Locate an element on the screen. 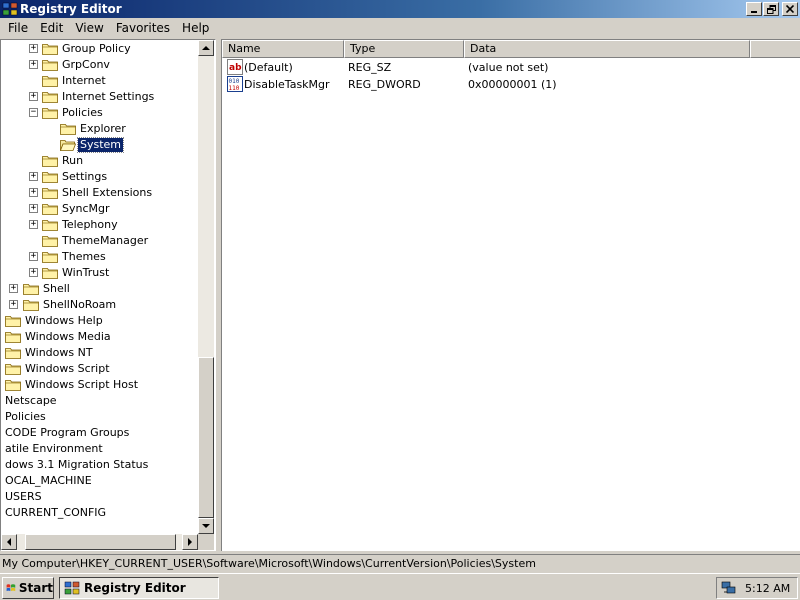  tree-node-label: Settings is located at coordinates (85, 176).